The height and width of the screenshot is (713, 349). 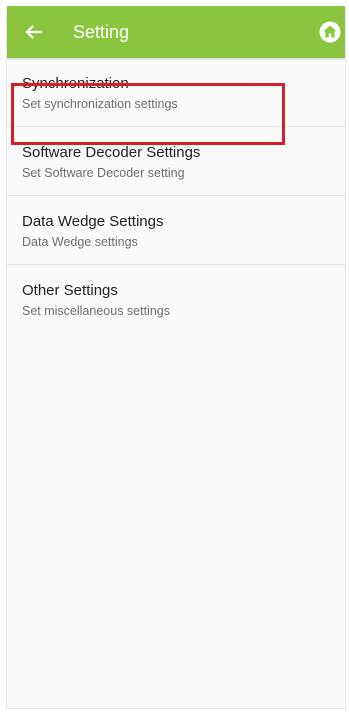 I want to click on home-icon, so click(x=330, y=32).